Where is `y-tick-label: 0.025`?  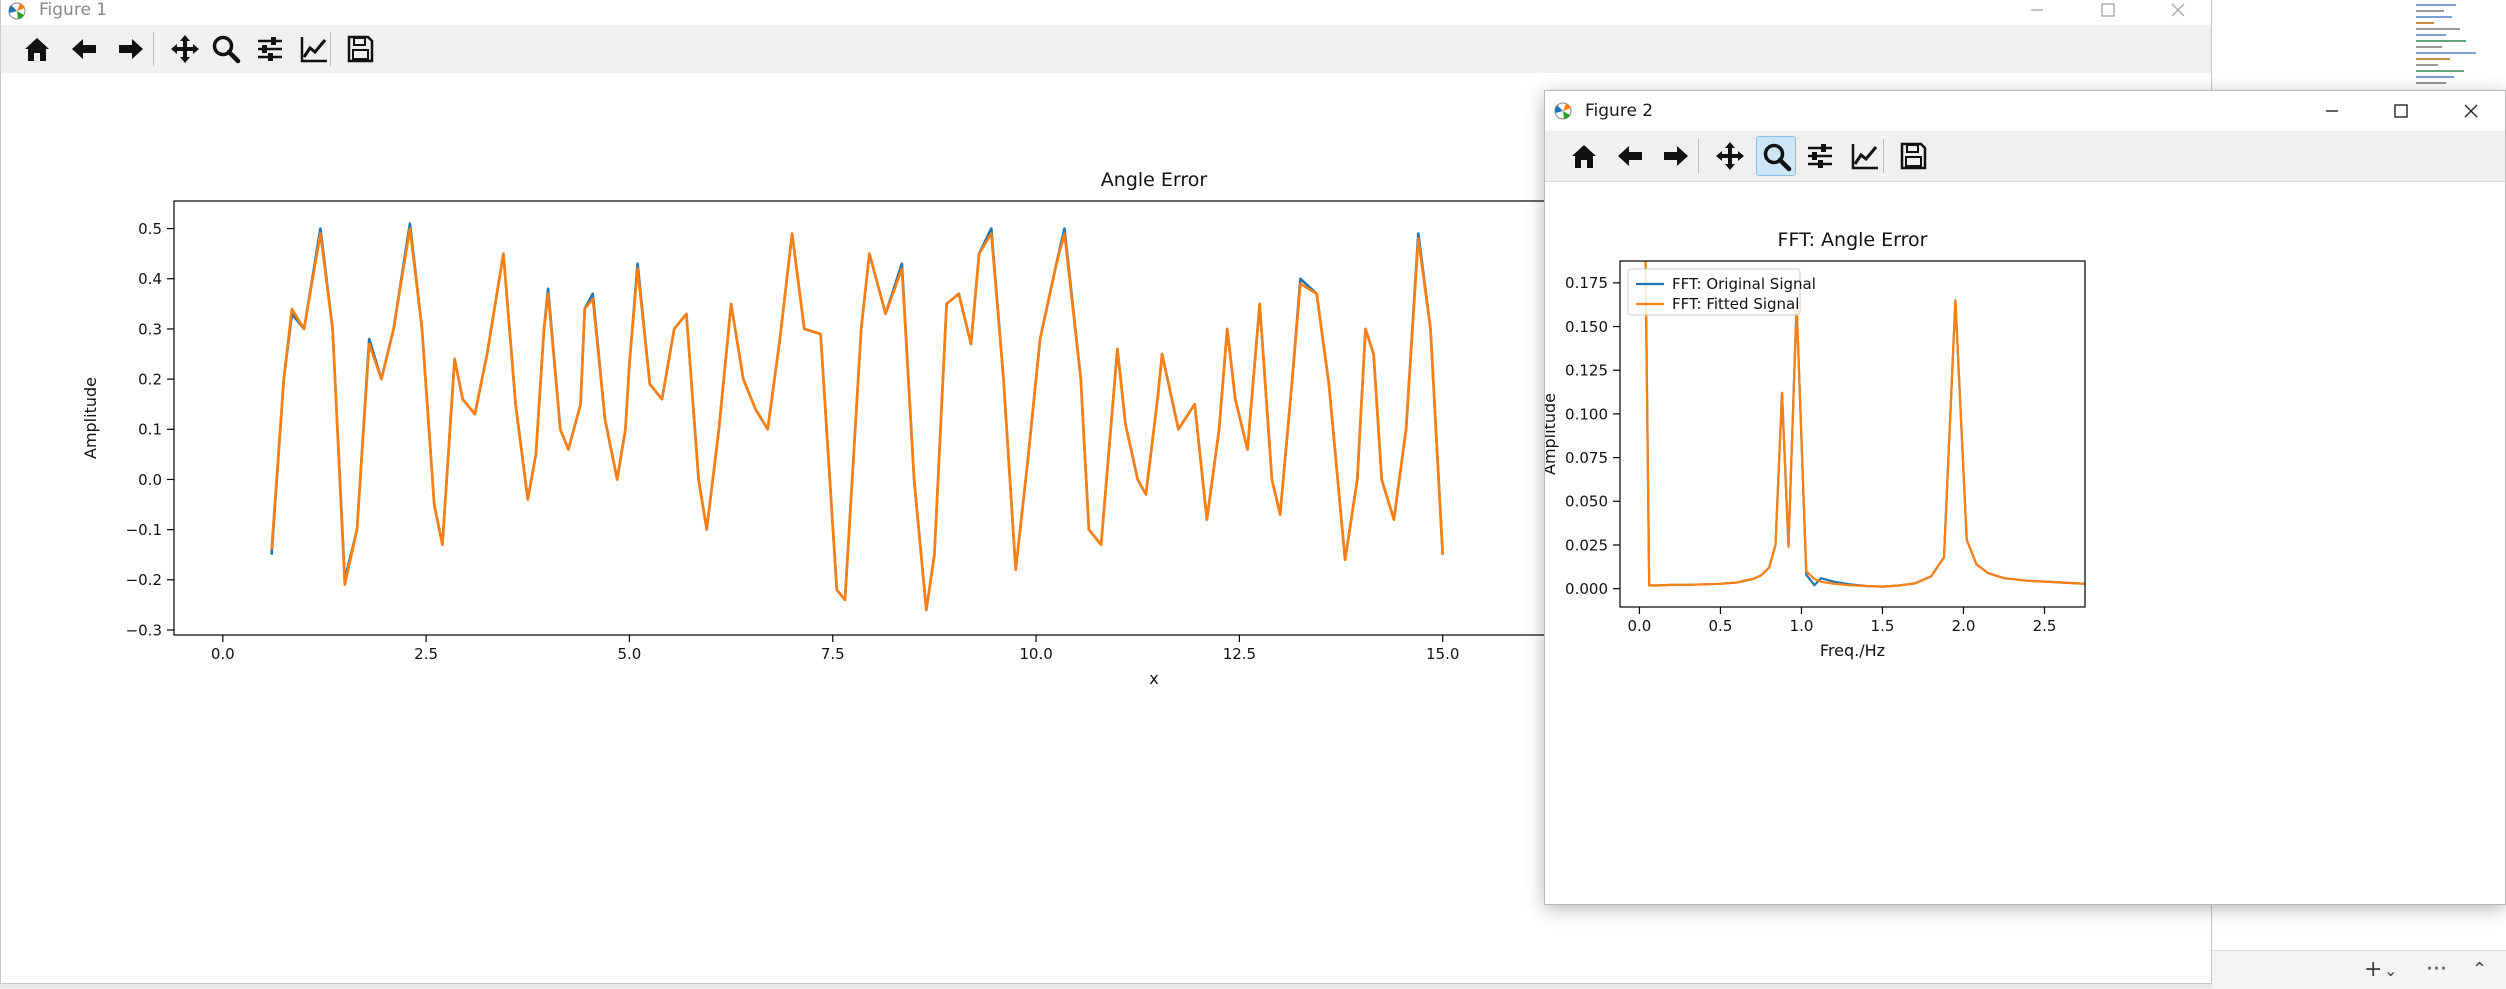
y-tick-label: 0.025 is located at coordinates (1586, 545).